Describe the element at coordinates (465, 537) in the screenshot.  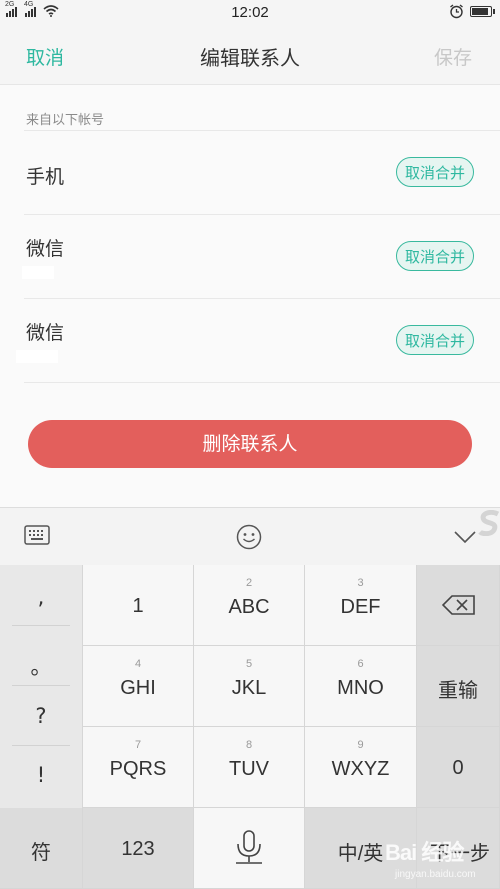
I see `collapse-chevron-icon` at that location.